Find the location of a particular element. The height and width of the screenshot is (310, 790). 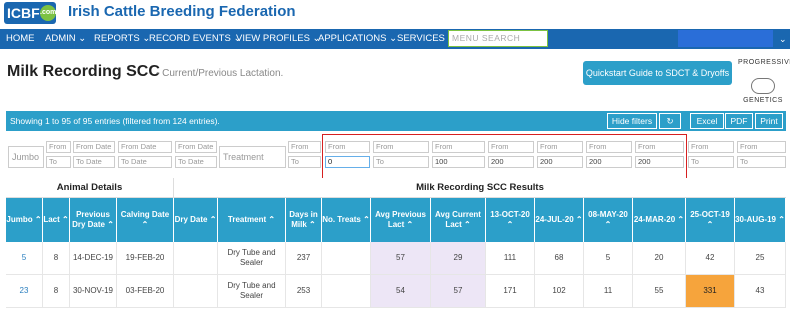

col-dry-date: Dry Date ⌃ is located at coordinates (196, 220).